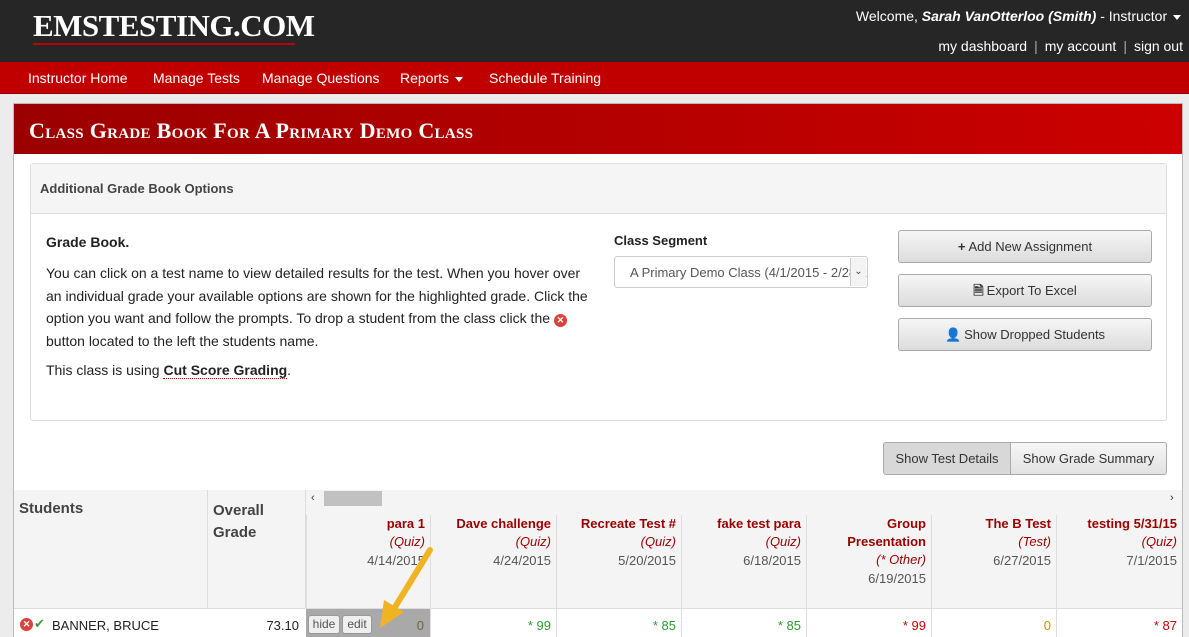 Image resolution: width=1189 pixels, height=637 pixels. Describe the element at coordinates (324, 624) in the screenshot. I see `hide-grade-button: hide` at that location.